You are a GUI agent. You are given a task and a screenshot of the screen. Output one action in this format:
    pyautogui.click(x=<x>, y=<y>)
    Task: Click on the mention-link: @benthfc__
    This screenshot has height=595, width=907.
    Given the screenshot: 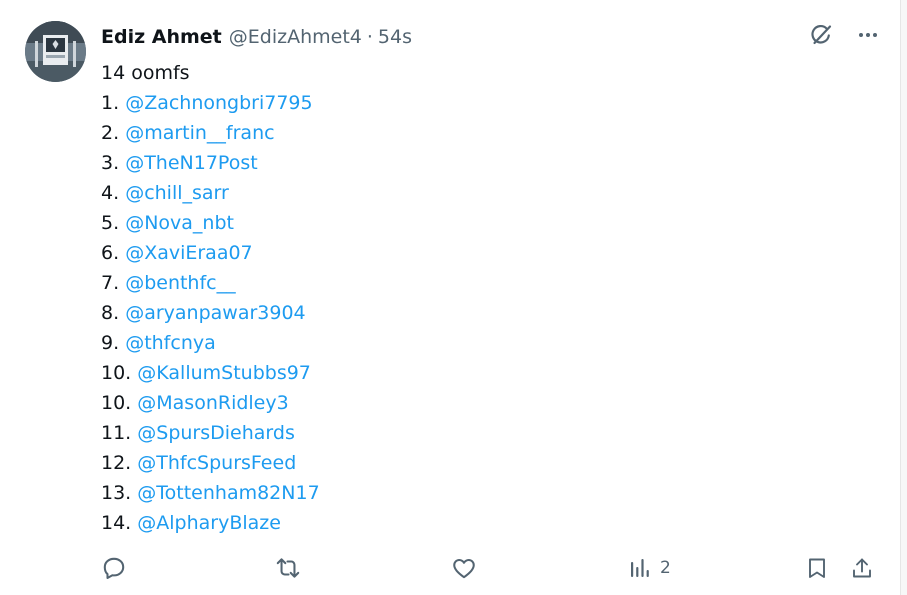 What is the action you would take?
    pyautogui.click(x=180, y=283)
    